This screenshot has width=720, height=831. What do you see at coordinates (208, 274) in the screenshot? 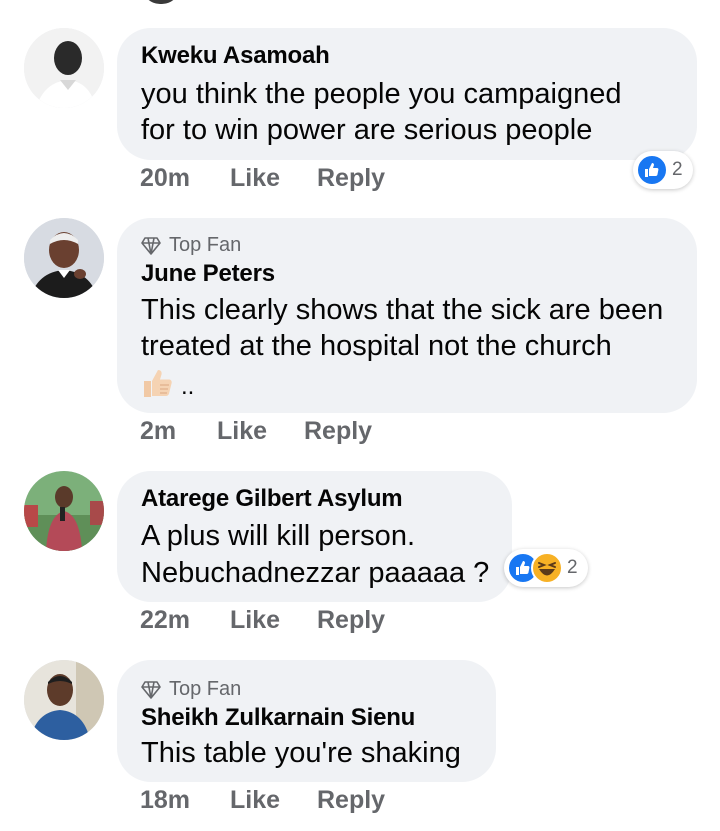
I see `comment-author: June Peters` at bounding box center [208, 274].